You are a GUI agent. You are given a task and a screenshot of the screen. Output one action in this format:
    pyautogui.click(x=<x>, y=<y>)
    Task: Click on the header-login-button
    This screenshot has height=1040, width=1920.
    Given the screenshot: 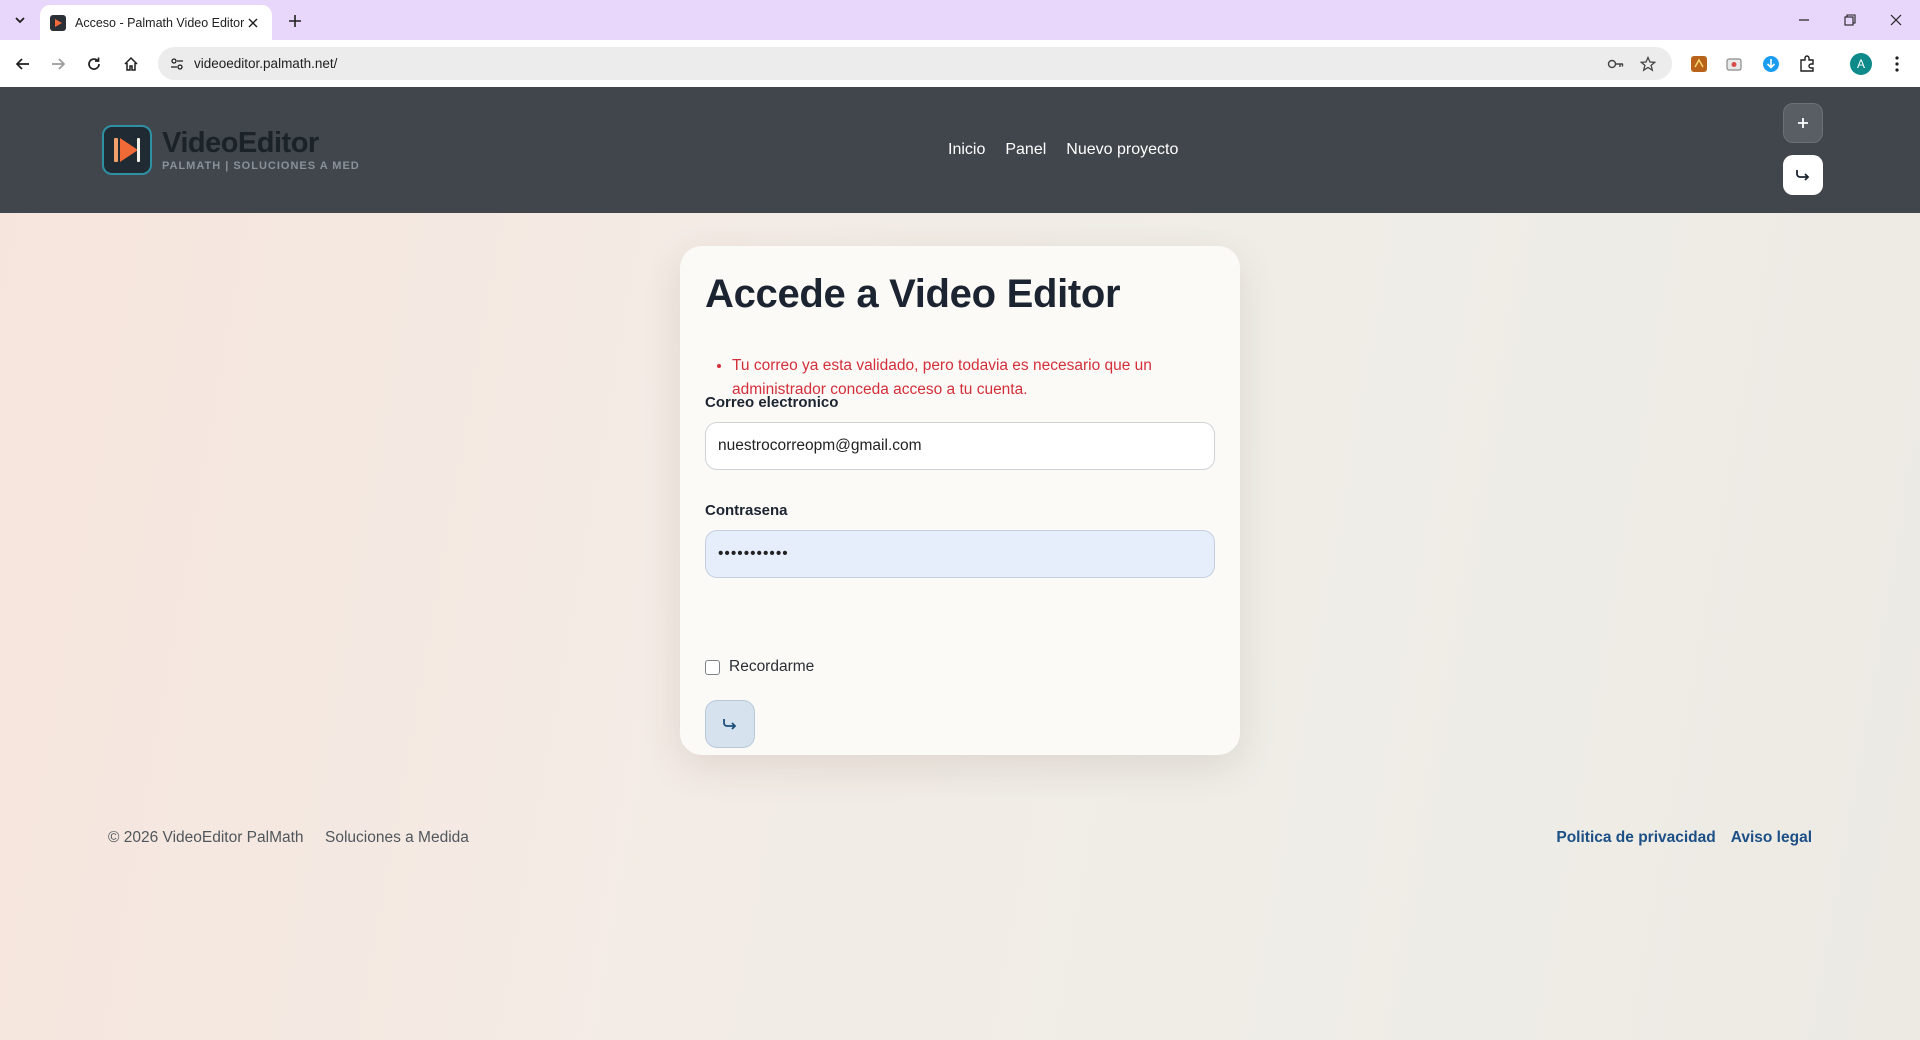 What is the action you would take?
    pyautogui.click(x=1803, y=175)
    